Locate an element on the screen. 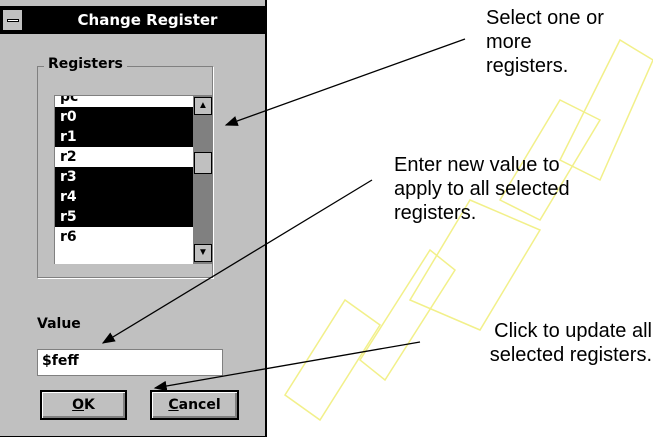  arrow-to-ok-button is located at coordinates (287, 366).